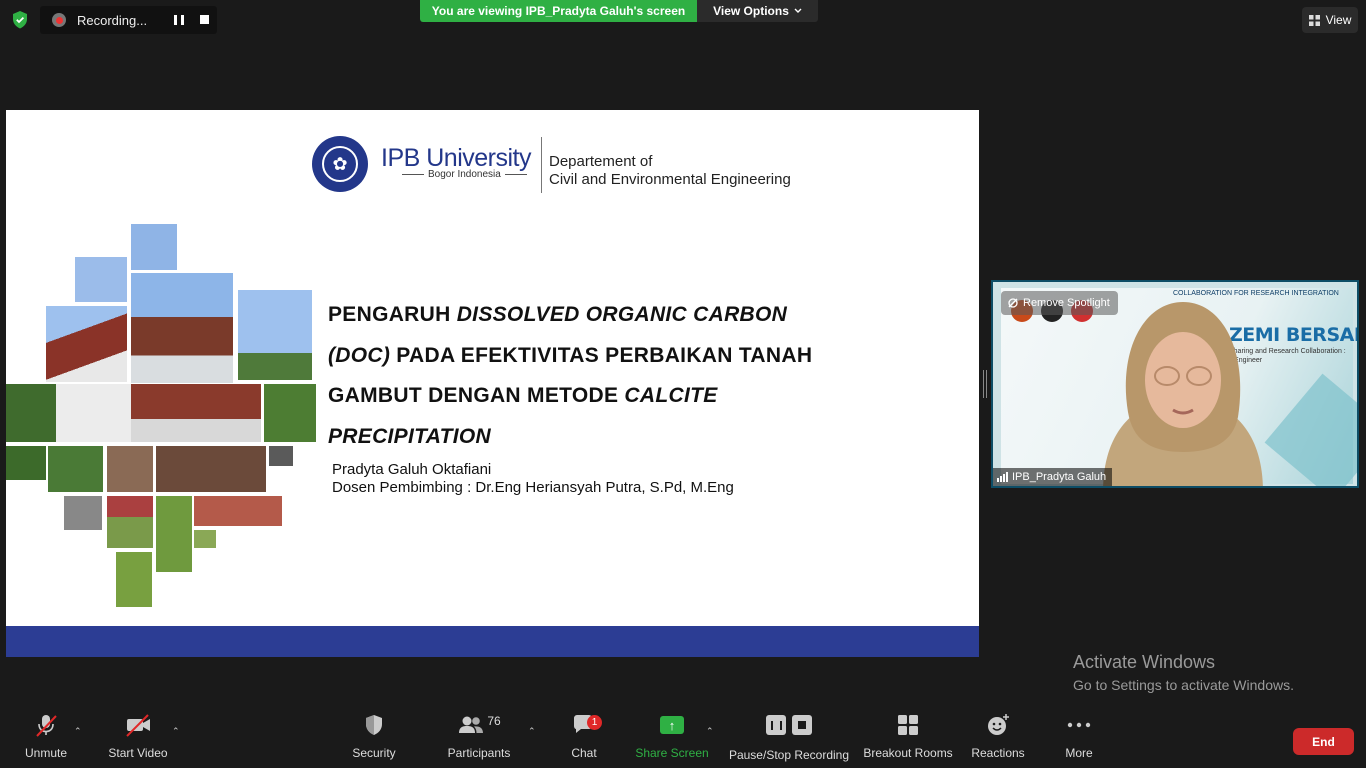 The width and height of the screenshot is (1366, 768). What do you see at coordinates (998, 724) in the screenshot?
I see `smiley-plus-icon` at bounding box center [998, 724].